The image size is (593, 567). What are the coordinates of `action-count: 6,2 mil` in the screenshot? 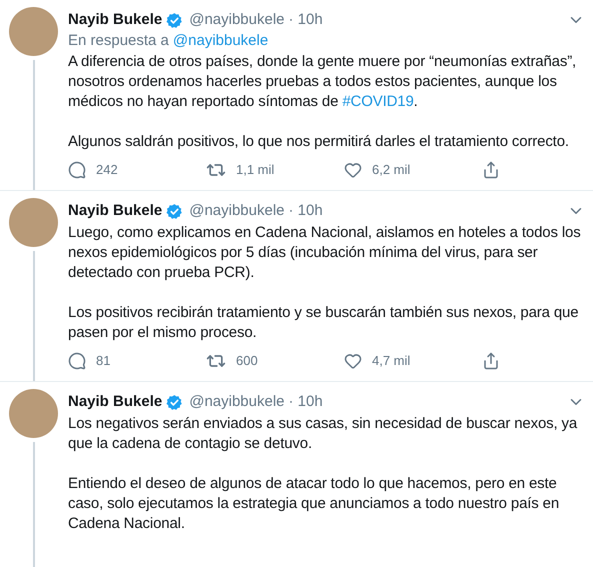 It's located at (391, 170).